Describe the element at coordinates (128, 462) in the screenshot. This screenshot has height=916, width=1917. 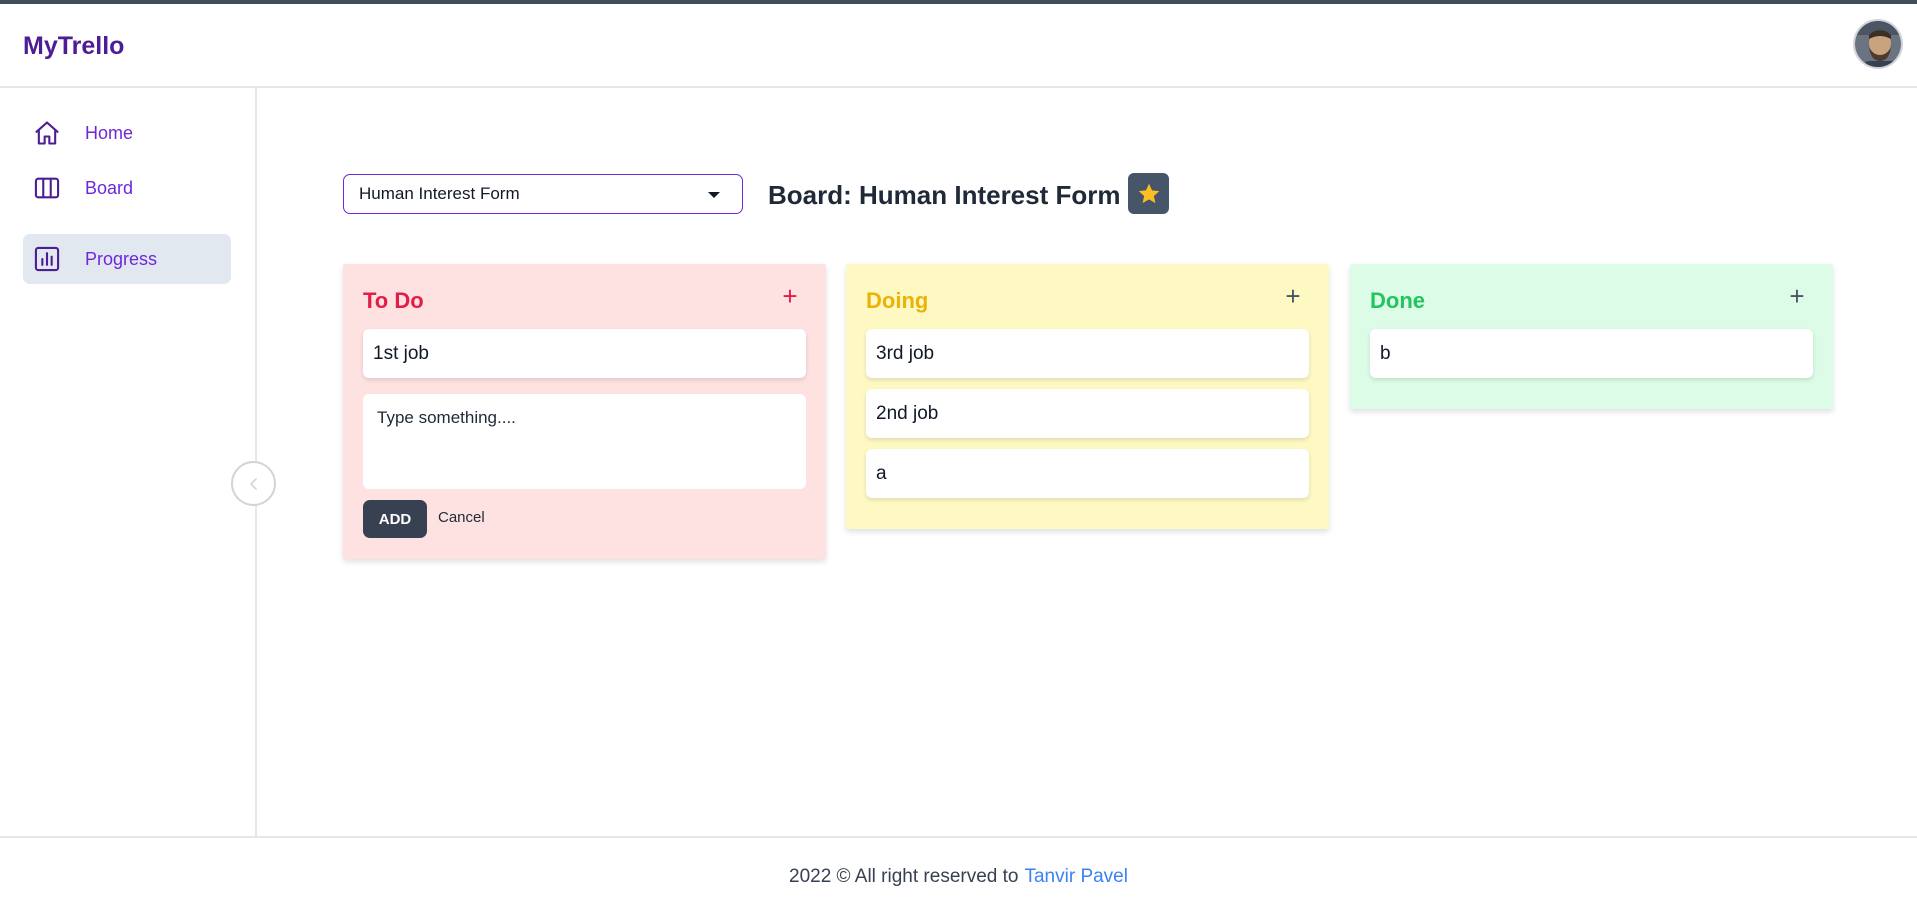
I see `sidebar: Home Board Progress` at that location.